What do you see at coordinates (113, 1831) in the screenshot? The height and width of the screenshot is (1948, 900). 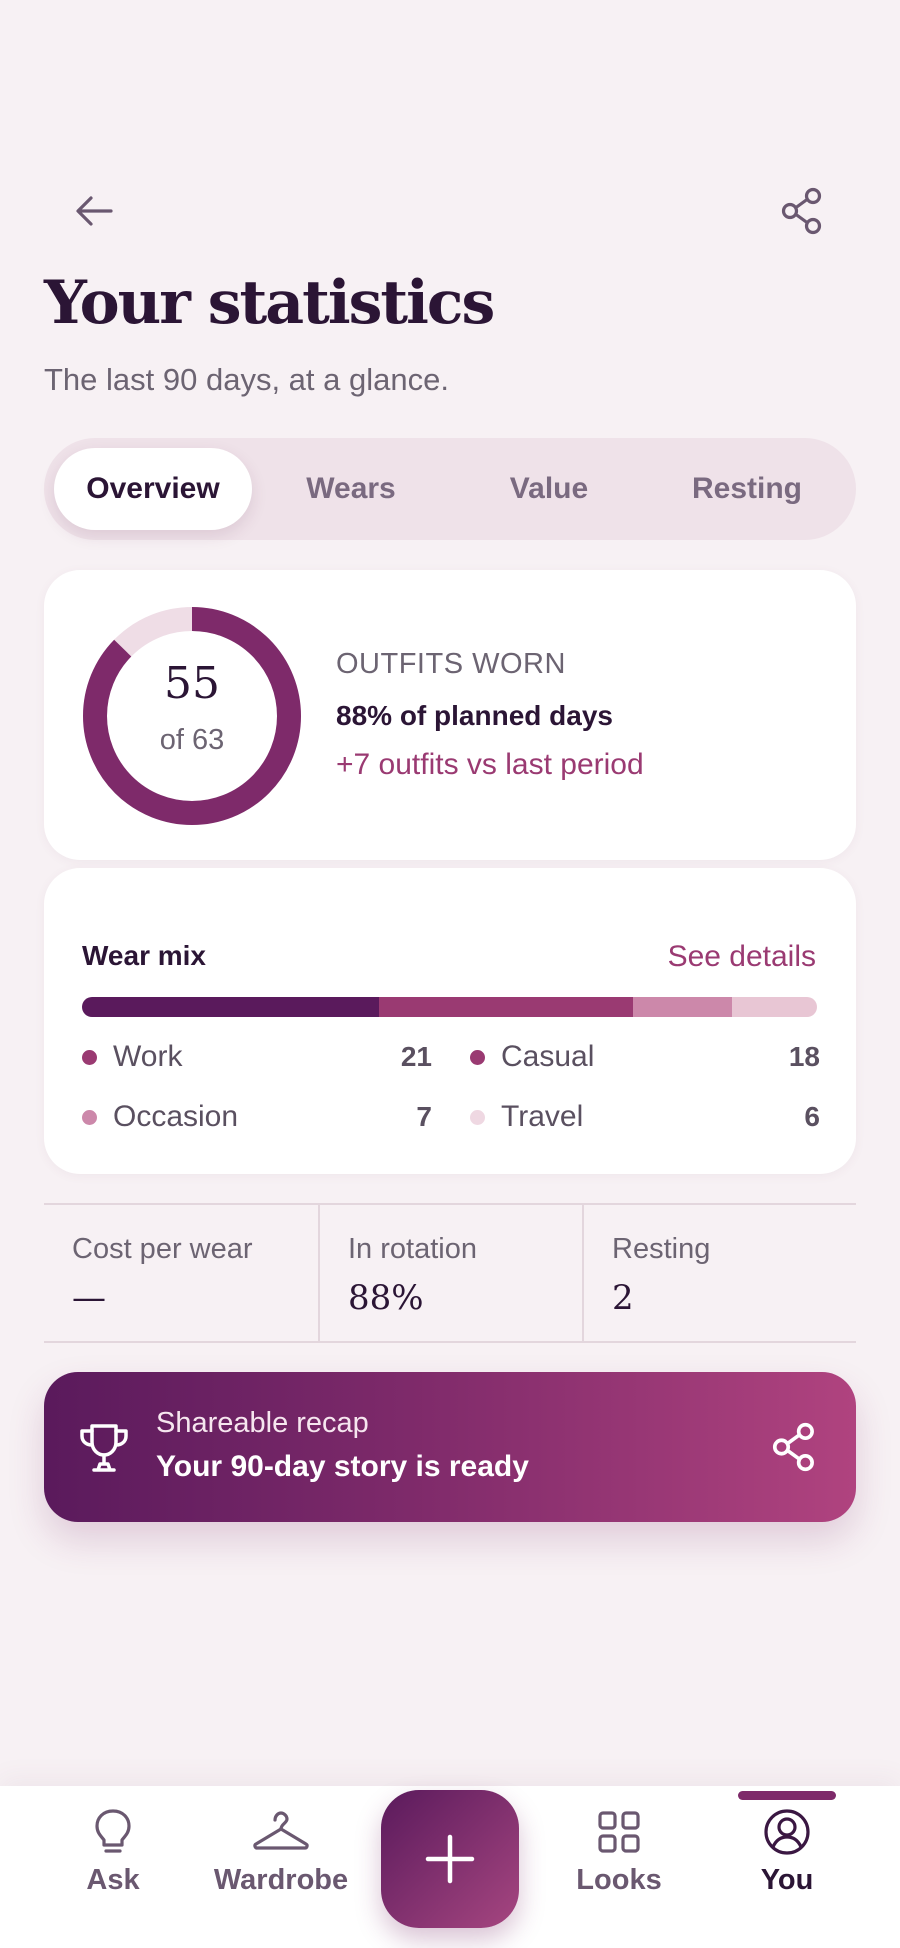 I see `lightbulb-icon` at bounding box center [113, 1831].